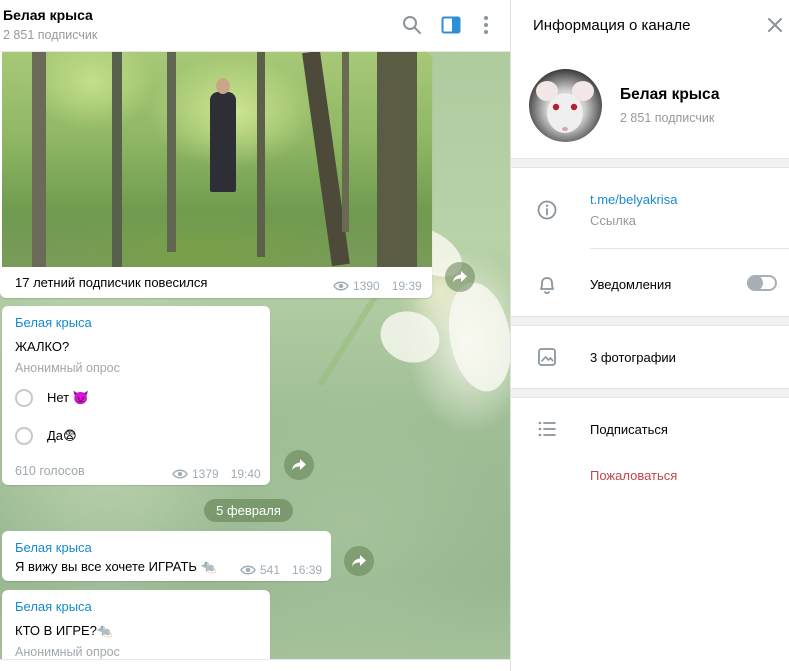  Describe the element at coordinates (64, 630) in the screenshot. I see `poll-question: КТО В ИГРЕ?🐀` at that location.